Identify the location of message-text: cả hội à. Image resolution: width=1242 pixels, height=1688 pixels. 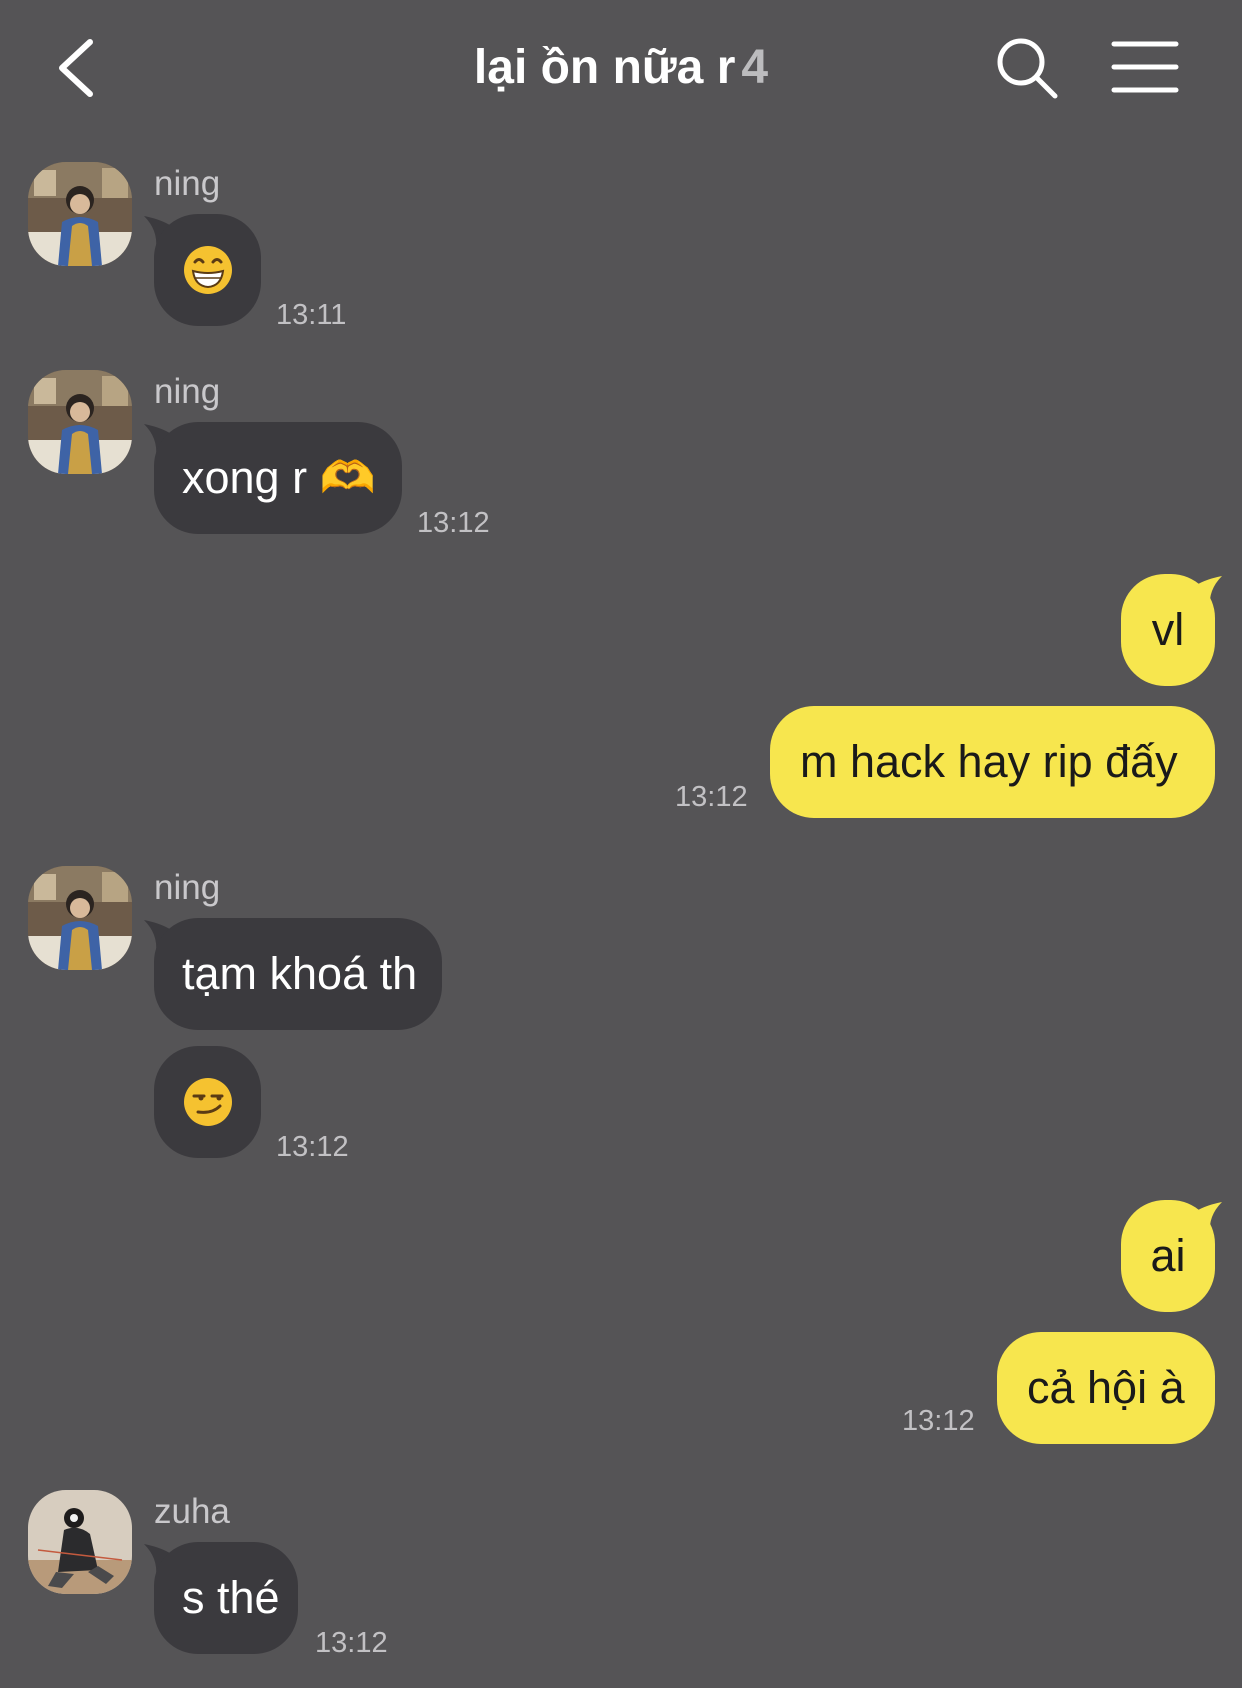
(1106, 1387).